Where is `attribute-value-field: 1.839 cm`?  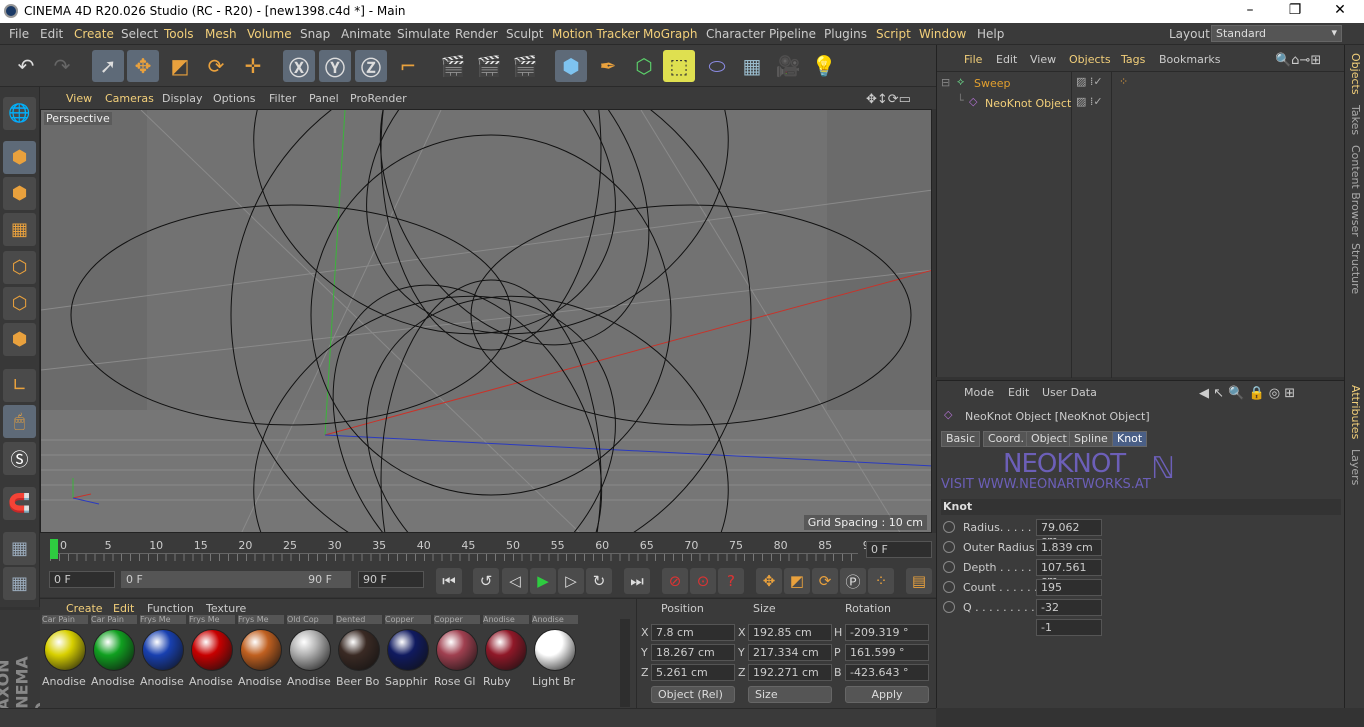 attribute-value-field: 1.839 cm is located at coordinates (1069, 547).